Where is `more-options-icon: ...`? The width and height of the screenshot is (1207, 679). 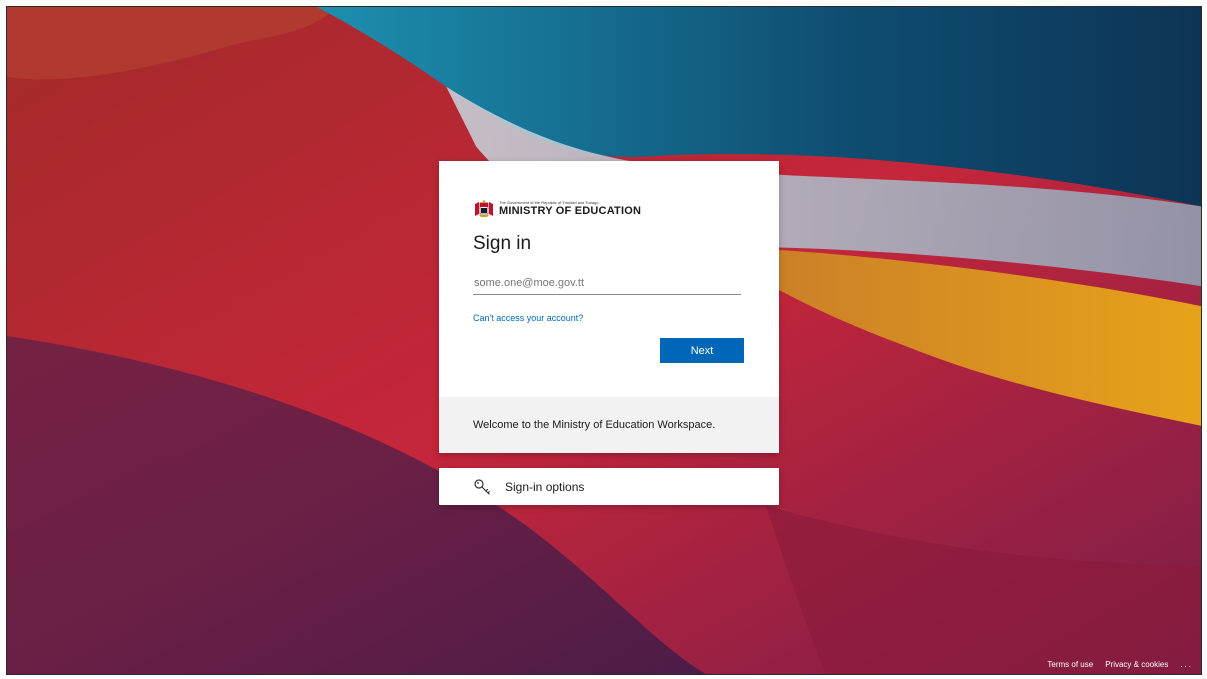 more-options-icon: ... is located at coordinates (1186, 664).